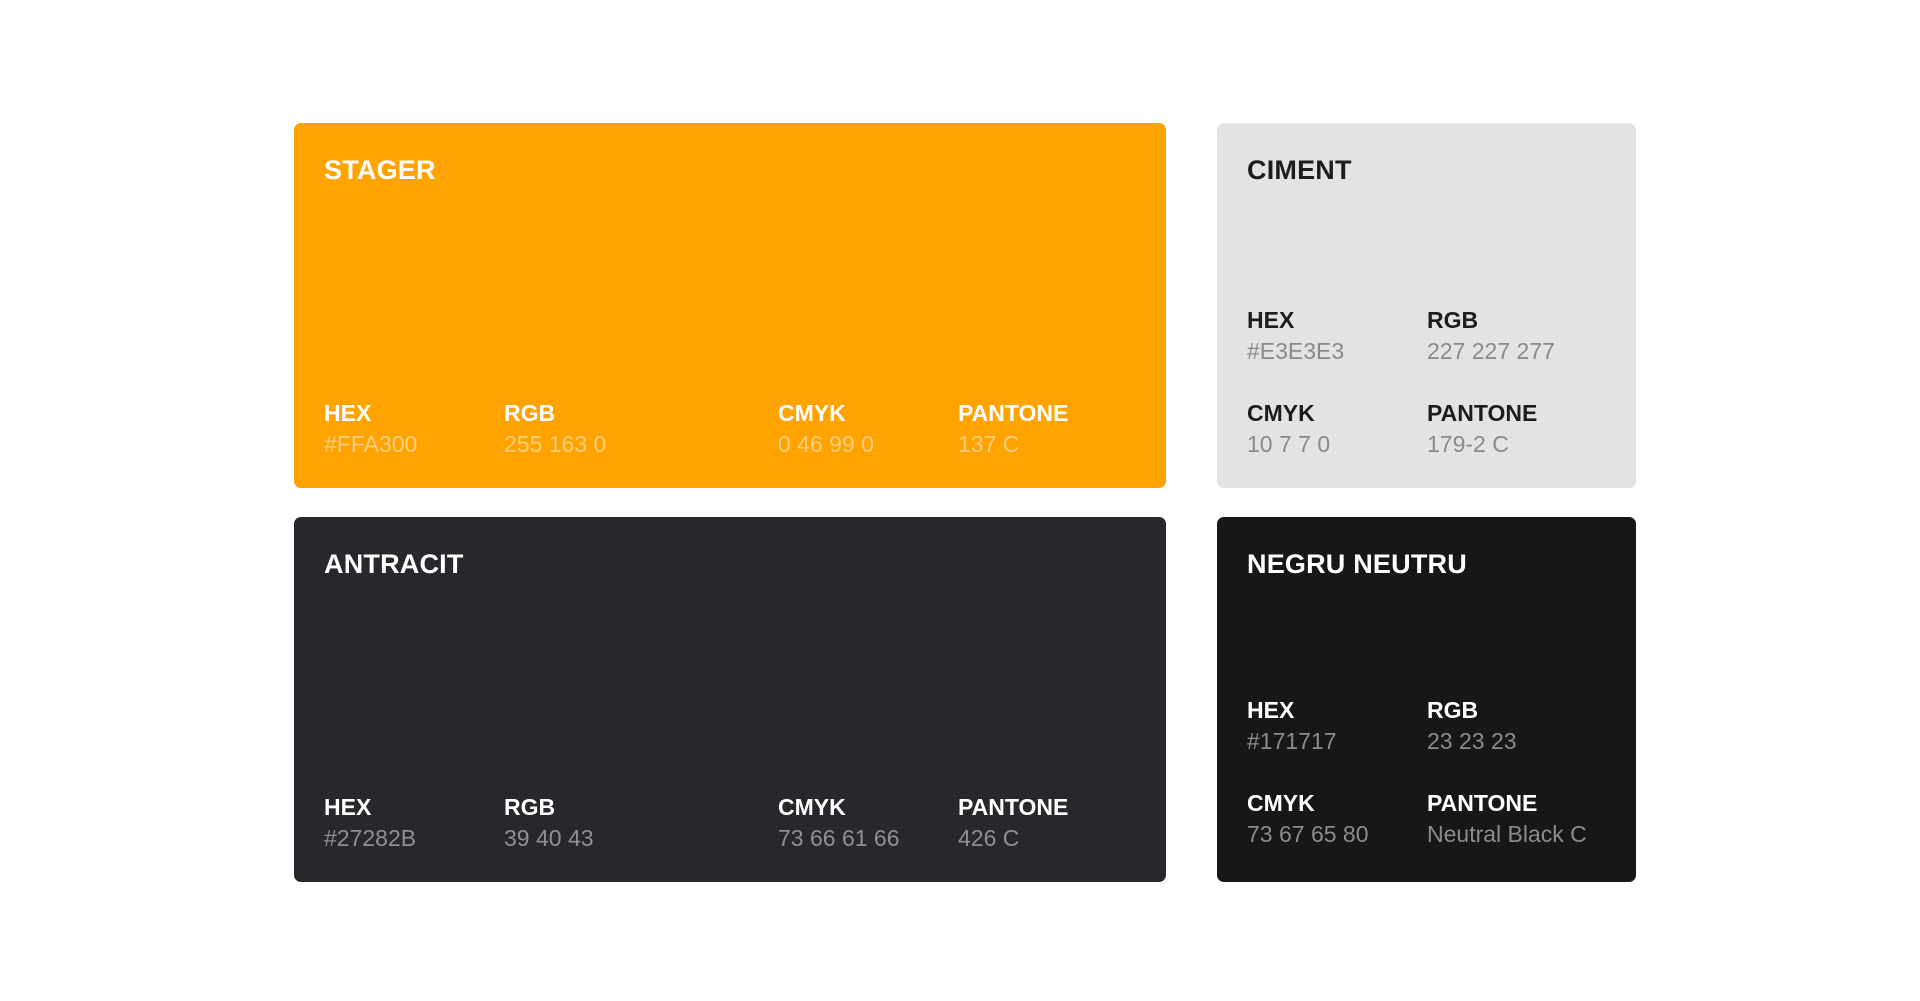 This screenshot has width=1920, height=1001. I want to click on cmyk-spec: CMYK 0 46 99 0, so click(826, 429).